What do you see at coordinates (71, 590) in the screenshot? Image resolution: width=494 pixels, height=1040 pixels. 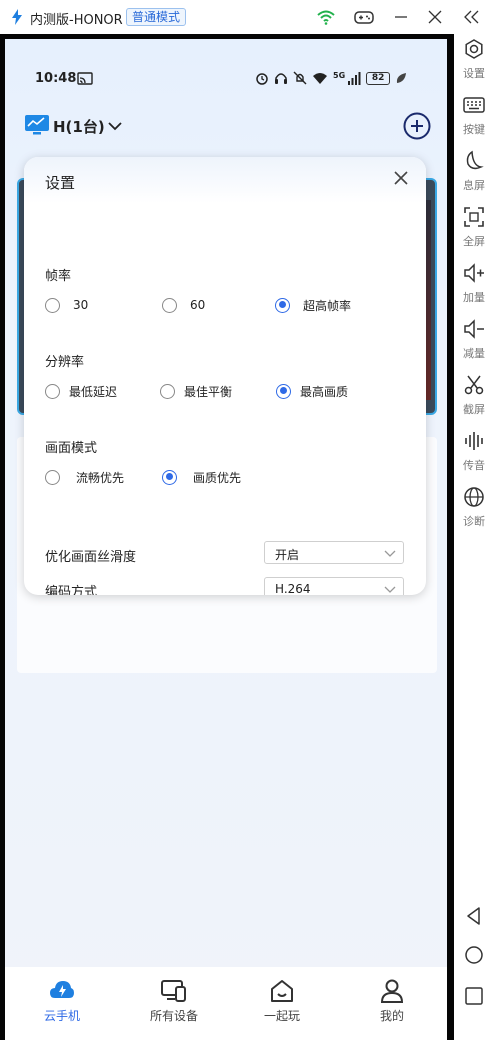 I see `encoding-label: 编码方式` at bounding box center [71, 590].